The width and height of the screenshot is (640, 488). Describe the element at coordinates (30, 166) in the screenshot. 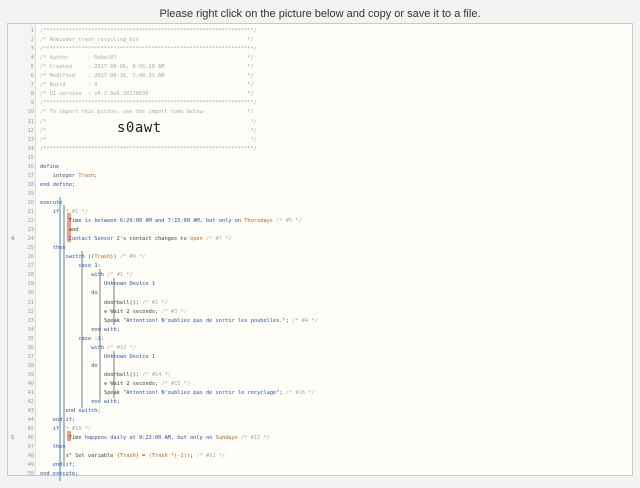

I see `line-number: 16` at that location.